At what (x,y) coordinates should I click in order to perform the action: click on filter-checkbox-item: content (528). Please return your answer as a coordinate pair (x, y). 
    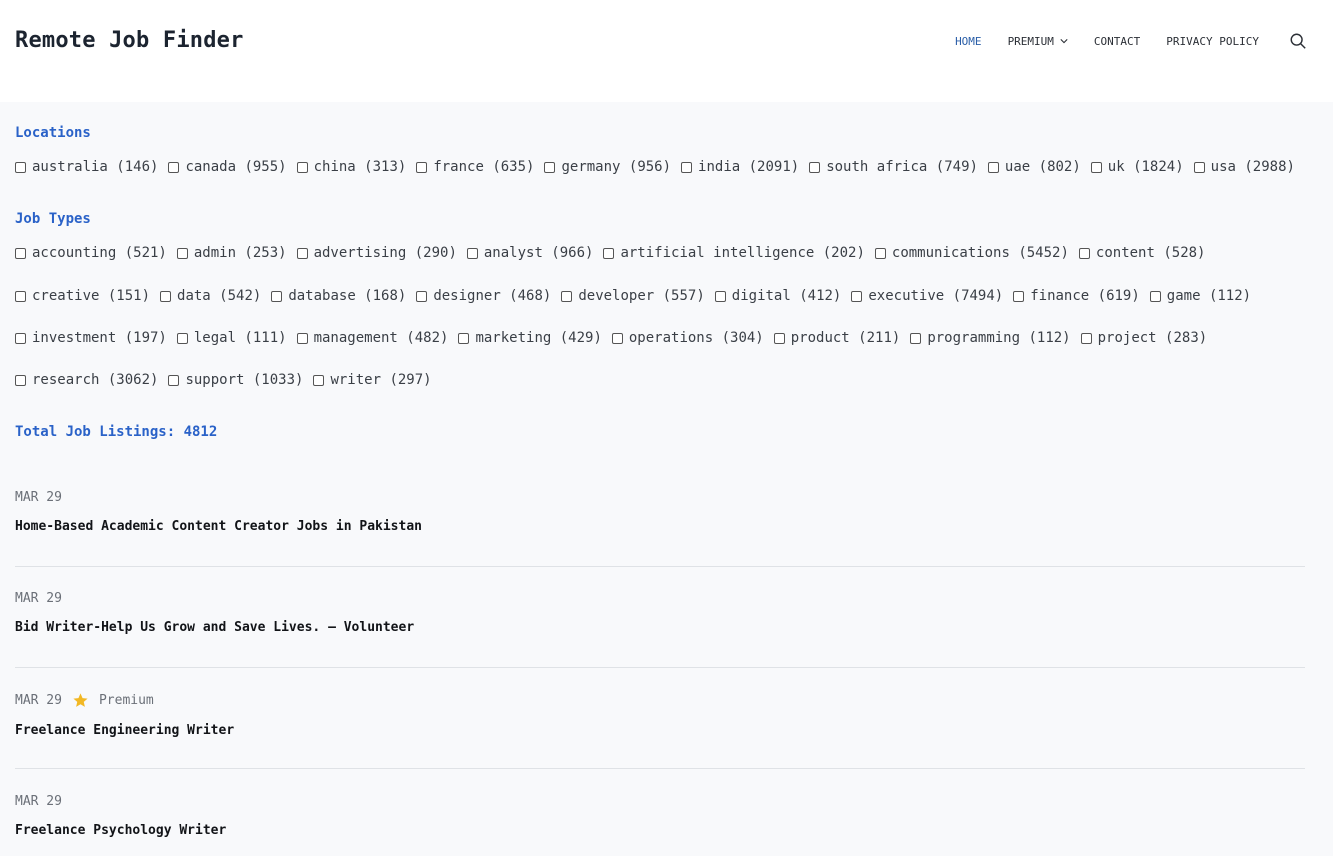
    Looking at the image, I should click on (1142, 253).